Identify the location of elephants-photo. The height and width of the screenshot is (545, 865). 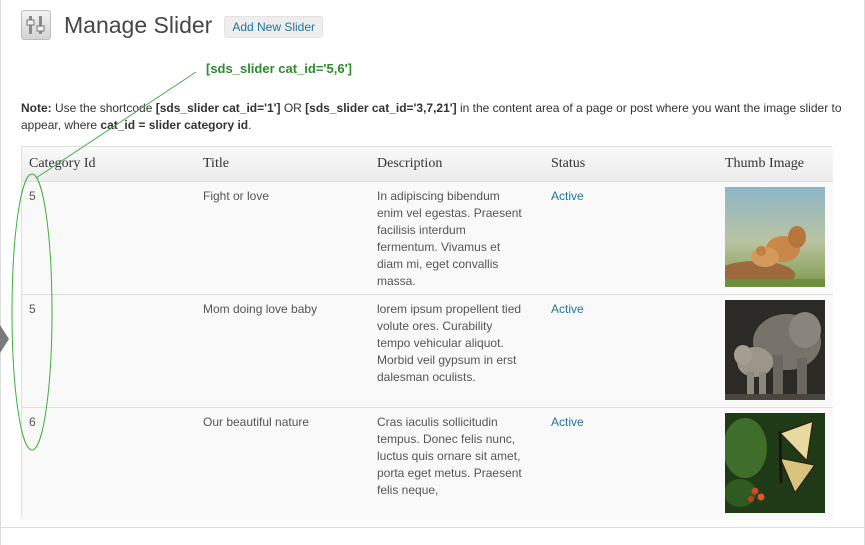
(775, 350).